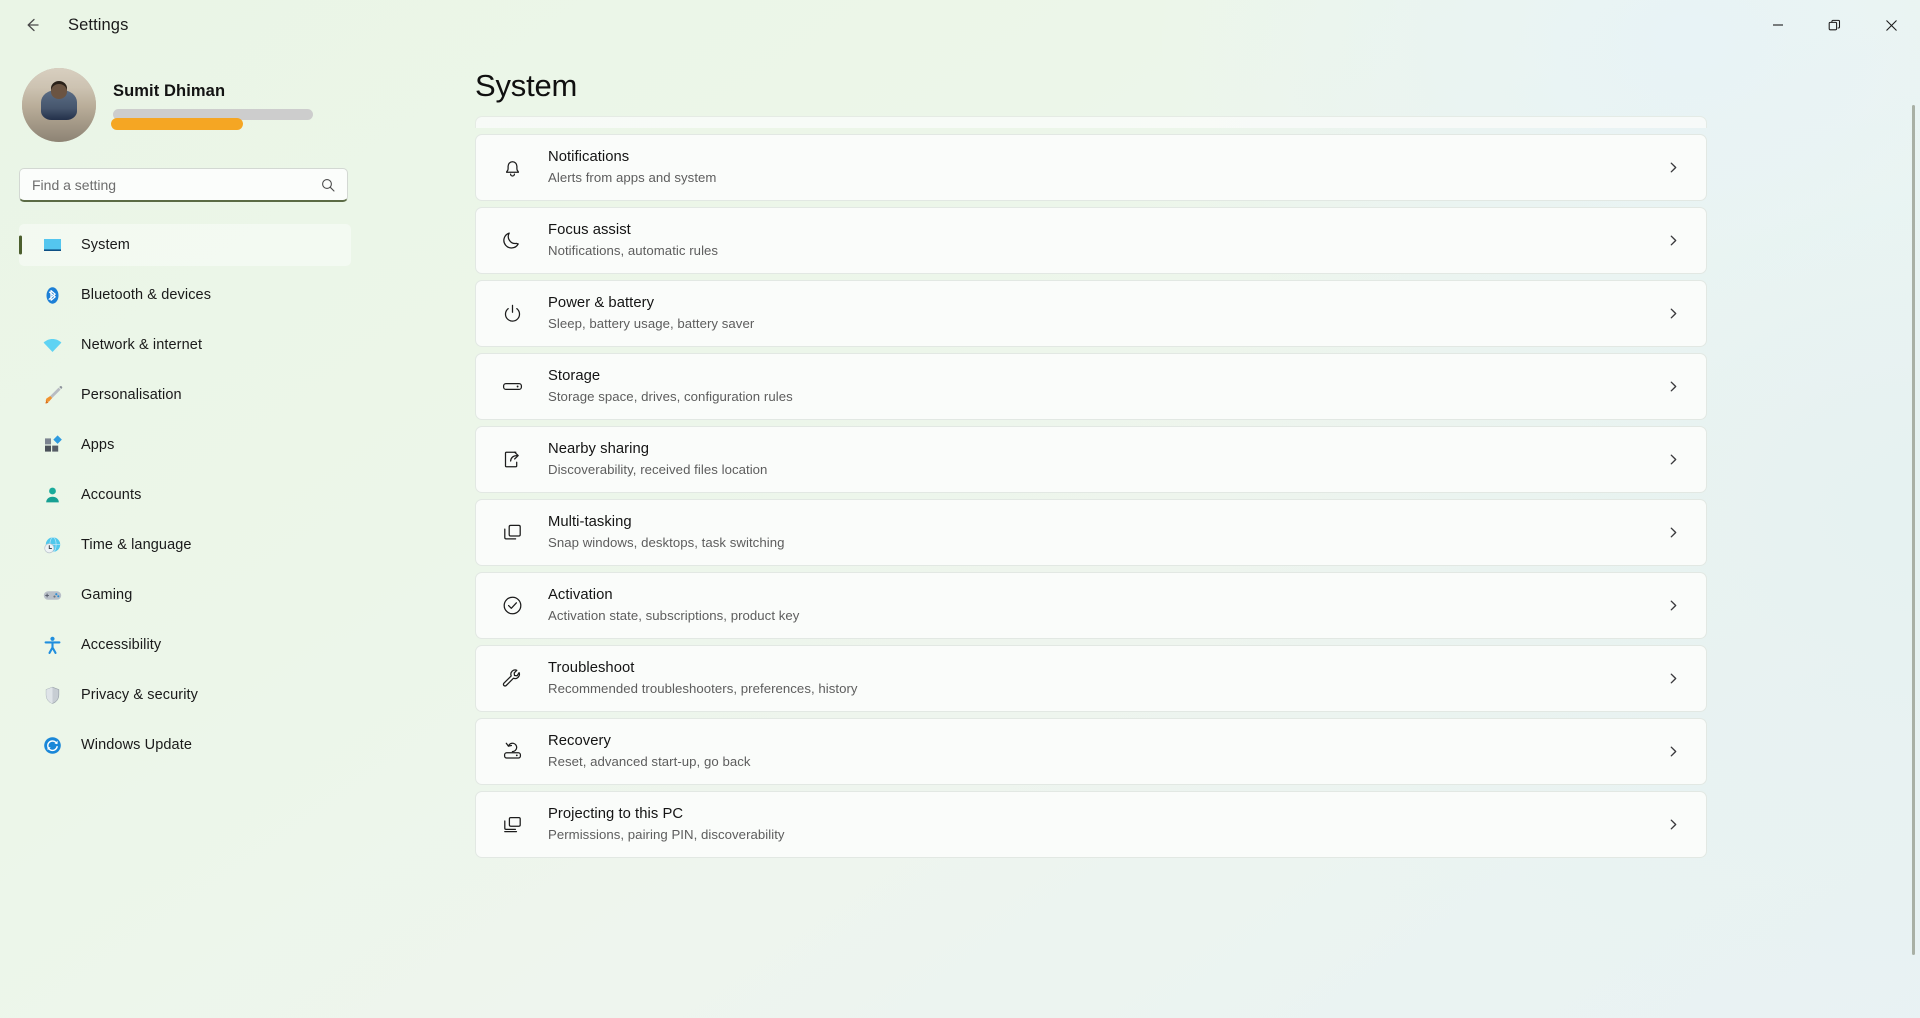  What do you see at coordinates (185, 245) in the screenshot?
I see `sidebar-item-system: System` at bounding box center [185, 245].